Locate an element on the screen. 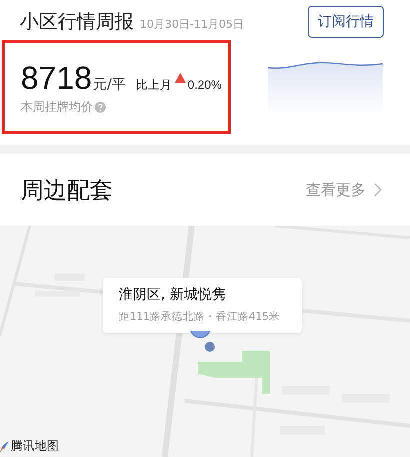 This screenshot has height=457, width=410. price-value: 8718 is located at coordinates (56, 77).